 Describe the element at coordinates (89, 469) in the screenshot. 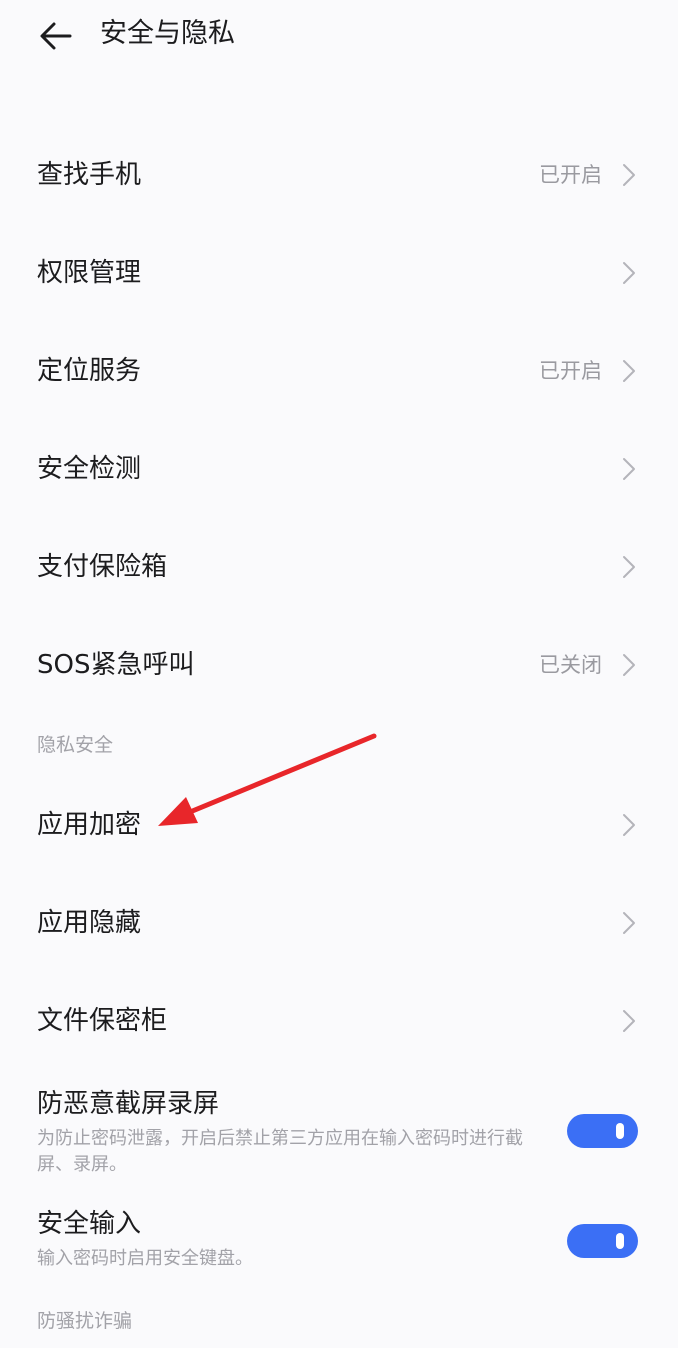

I see `setting-label: 安全检测` at that location.